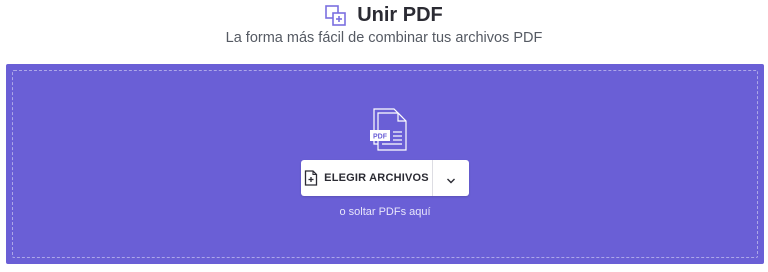 Image resolution: width=768 pixels, height=272 pixels. I want to click on pdf-graphic-label: PDF, so click(380, 137).